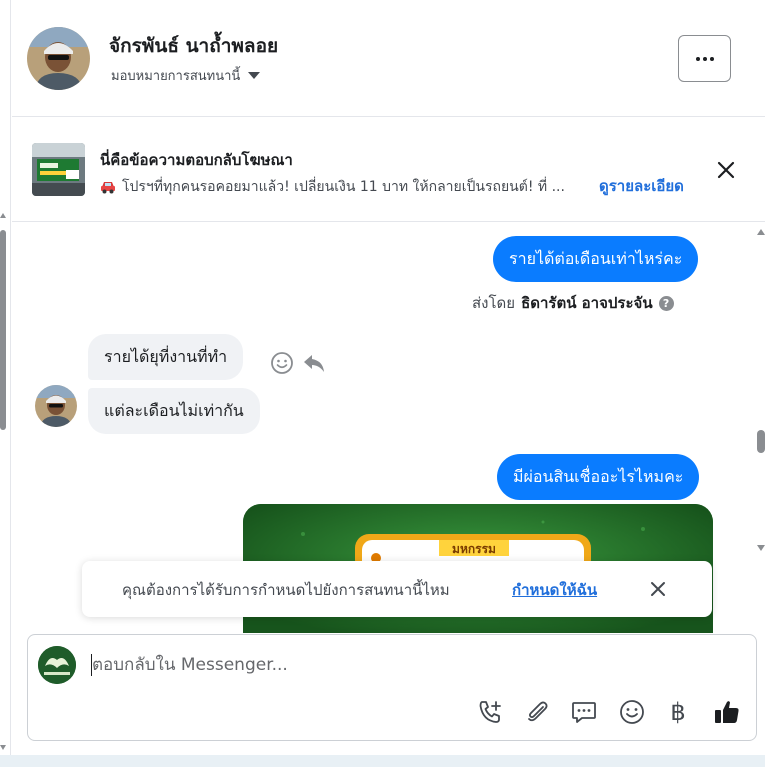 The image size is (765, 767). What do you see at coordinates (3, 215) in the screenshot?
I see `left-scroll-up-arrow` at bounding box center [3, 215].